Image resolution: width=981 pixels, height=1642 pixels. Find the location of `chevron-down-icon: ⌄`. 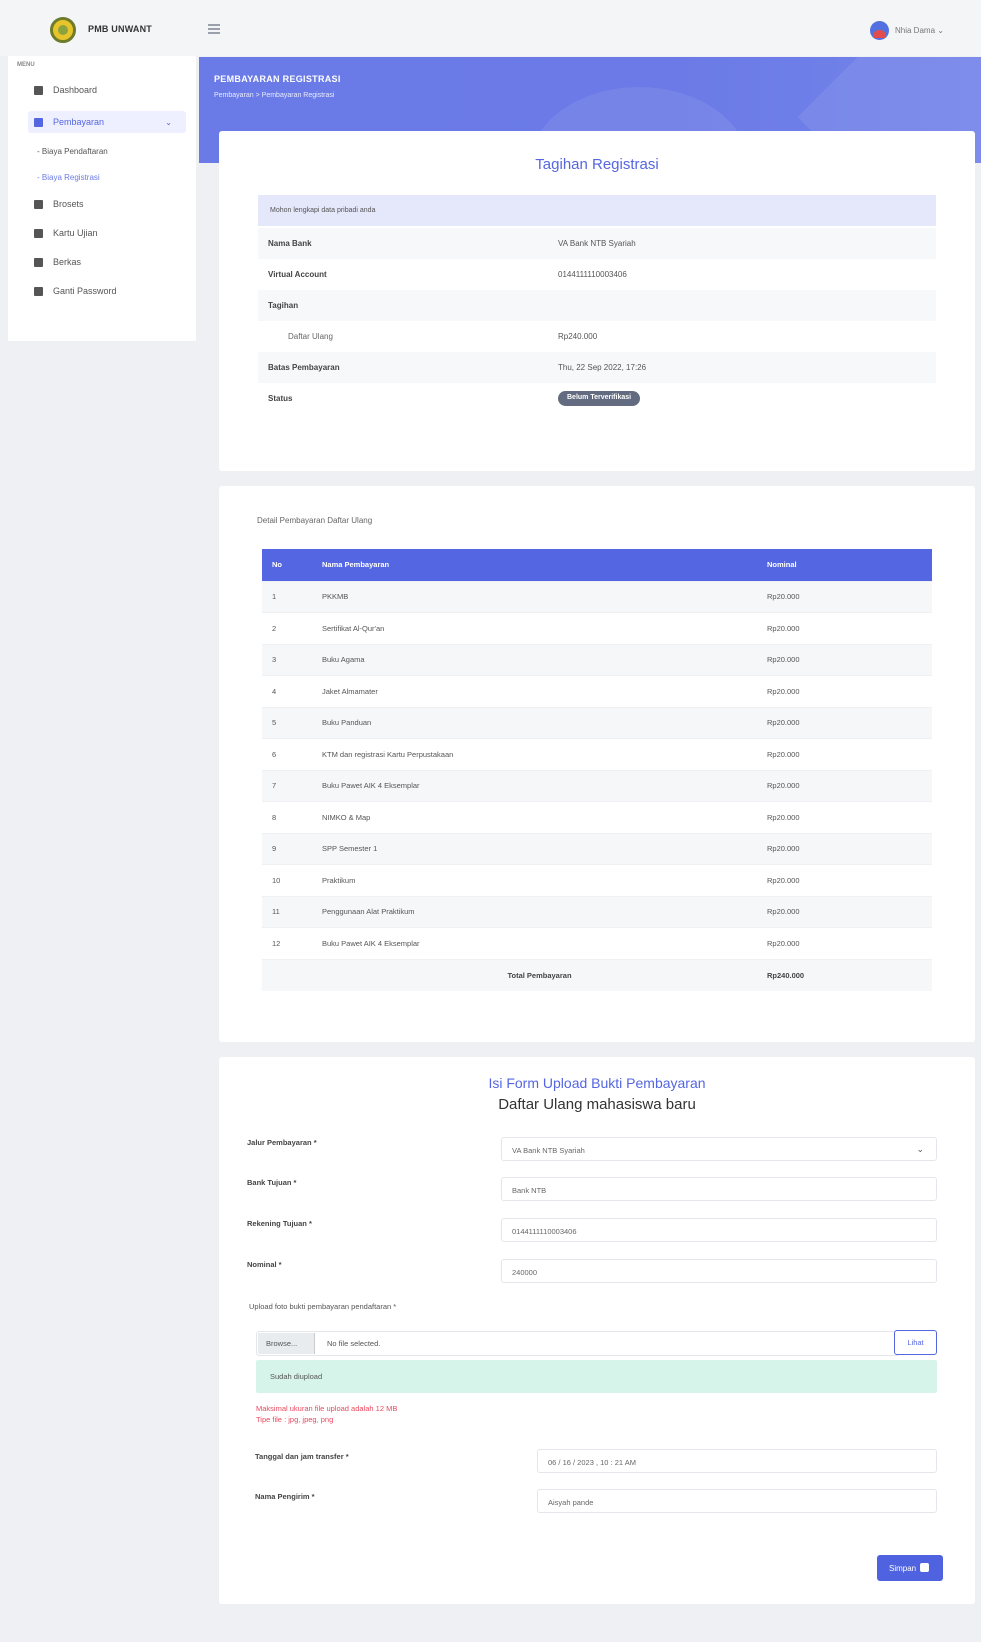

chevron-down-icon: ⌄ is located at coordinates (920, 1149).